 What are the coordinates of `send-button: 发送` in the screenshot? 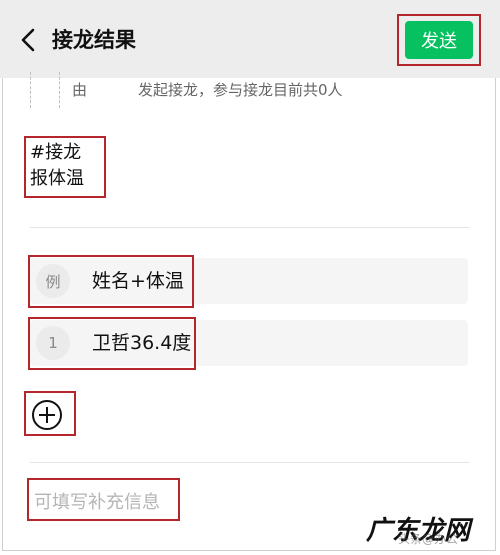 It's located at (439, 40).